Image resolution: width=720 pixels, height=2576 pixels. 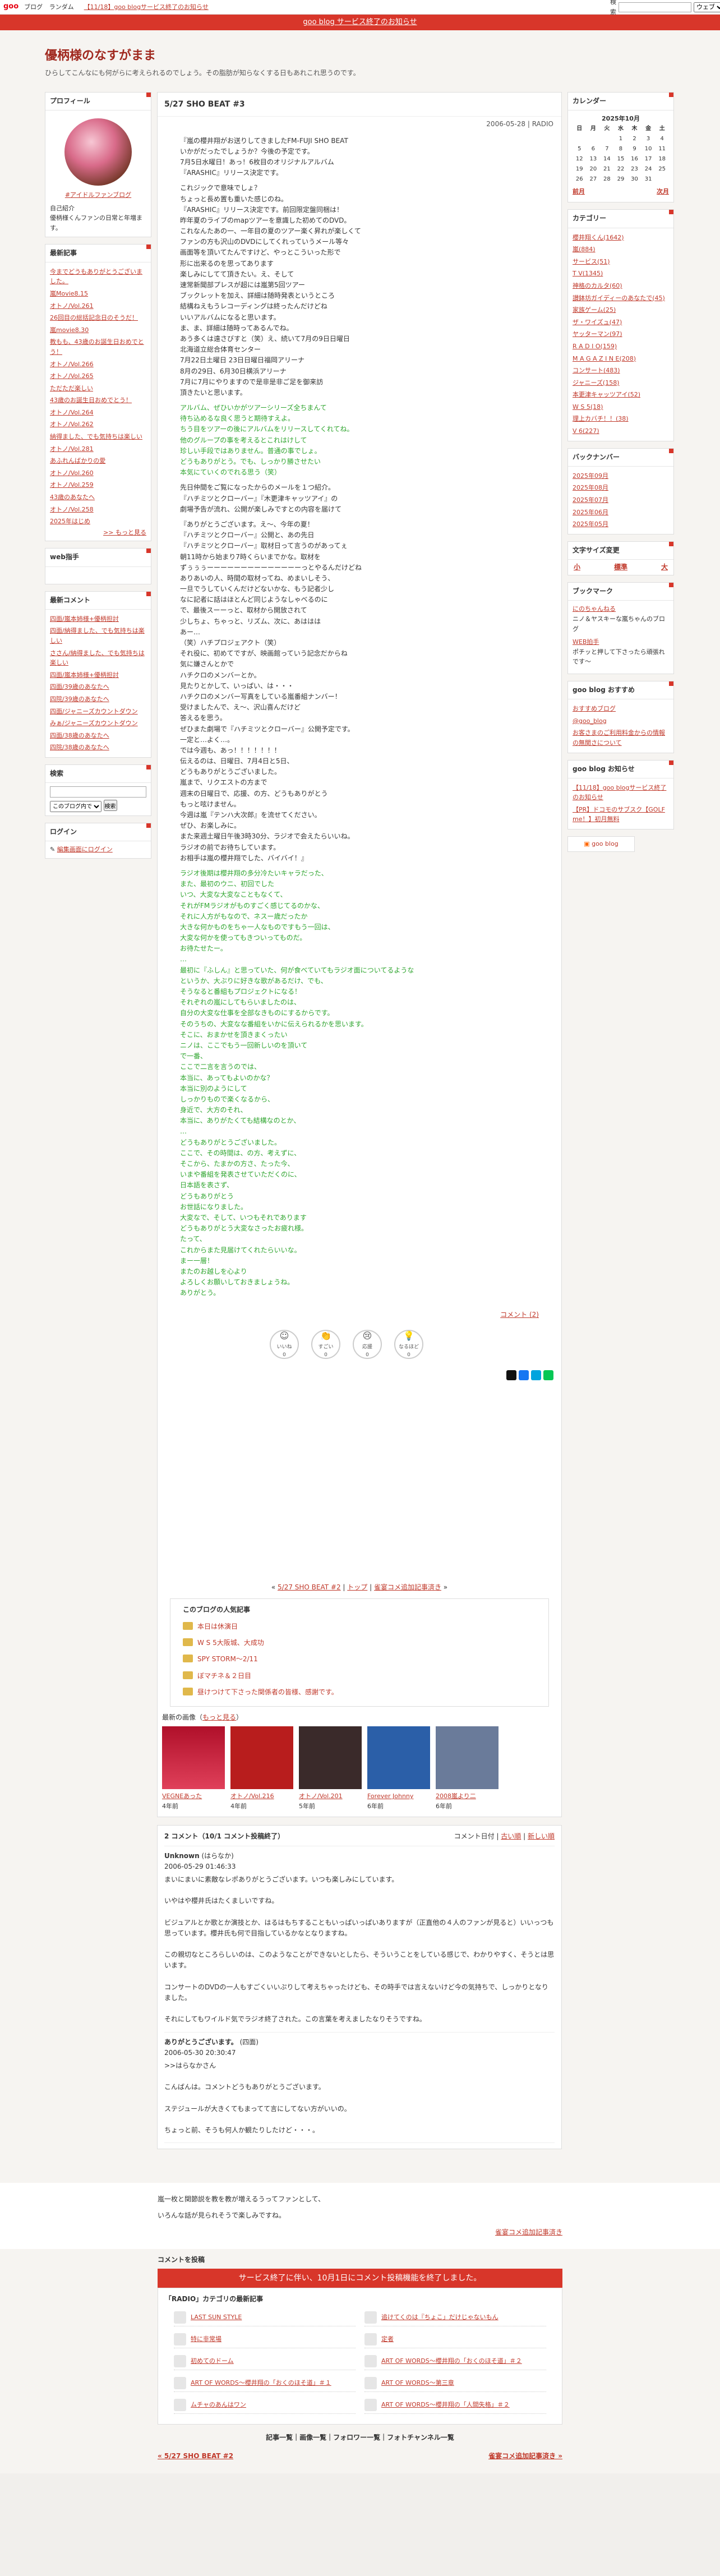 What do you see at coordinates (72, 412) in the screenshot?
I see `recent-post-link: オトノ/Vol.264` at bounding box center [72, 412].